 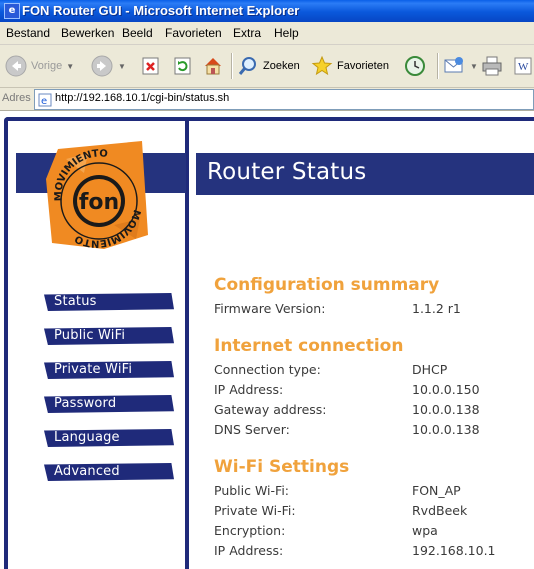 I want to click on logo-center-text: fon, so click(x=99, y=202).